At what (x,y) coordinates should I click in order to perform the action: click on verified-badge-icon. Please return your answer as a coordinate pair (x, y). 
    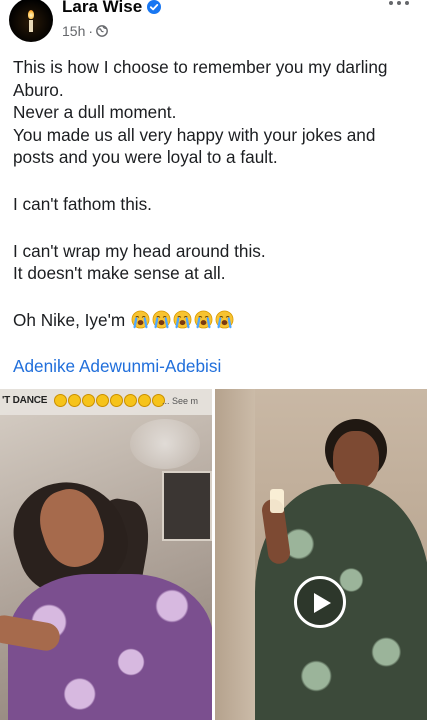
    Looking at the image, I should click on (154, 7).